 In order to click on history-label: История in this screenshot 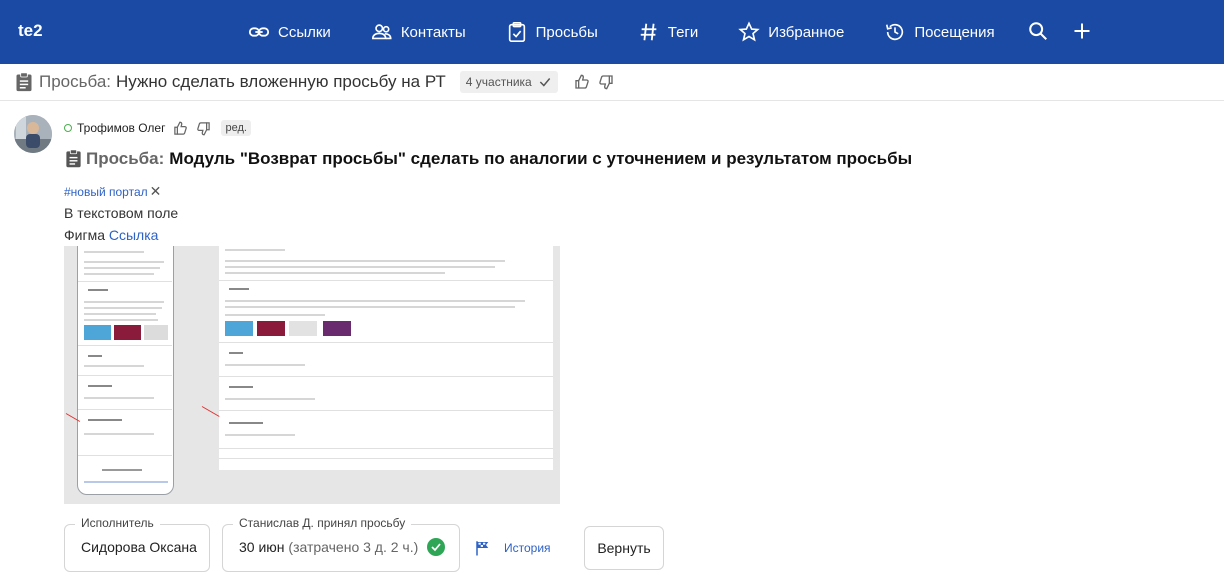, I will do `click(527, 548)`.